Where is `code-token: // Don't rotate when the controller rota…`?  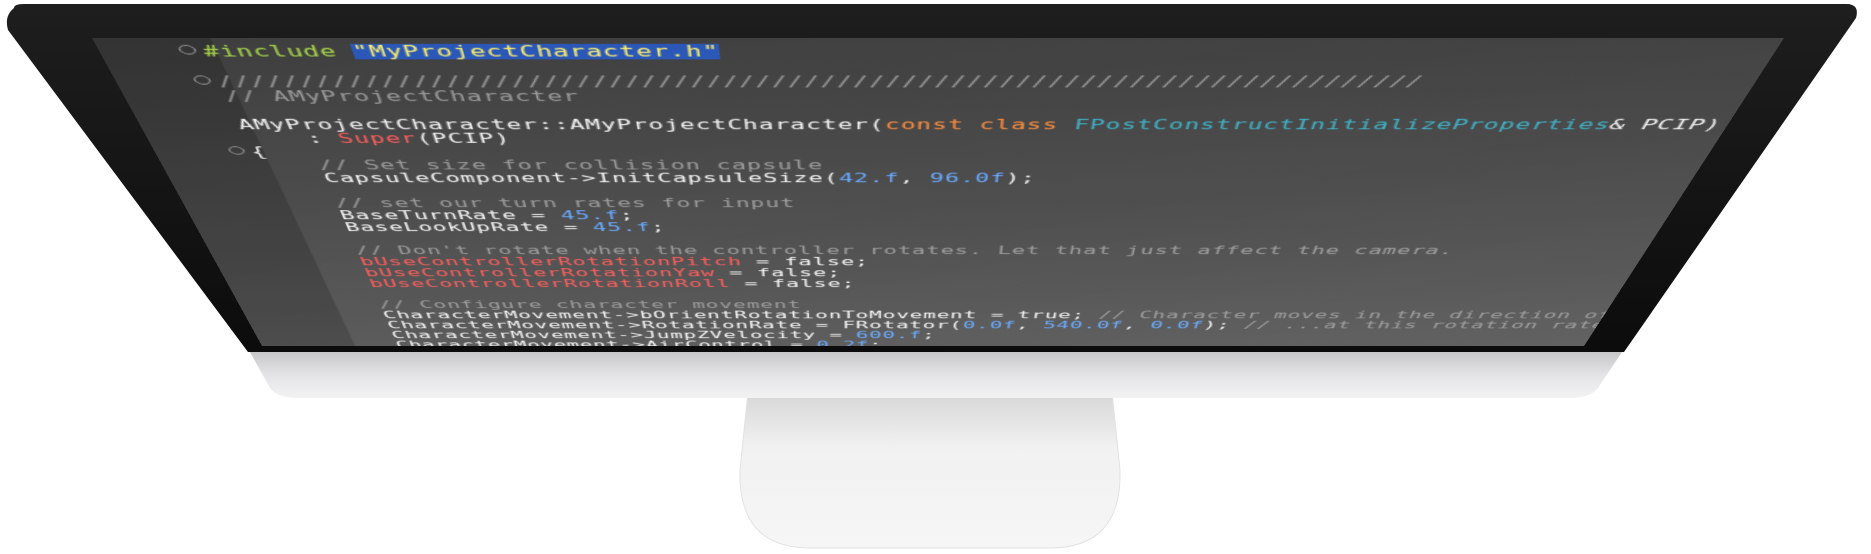 code-token: // Don't rotate when the controller rota… is located at coordinates (876, 250).